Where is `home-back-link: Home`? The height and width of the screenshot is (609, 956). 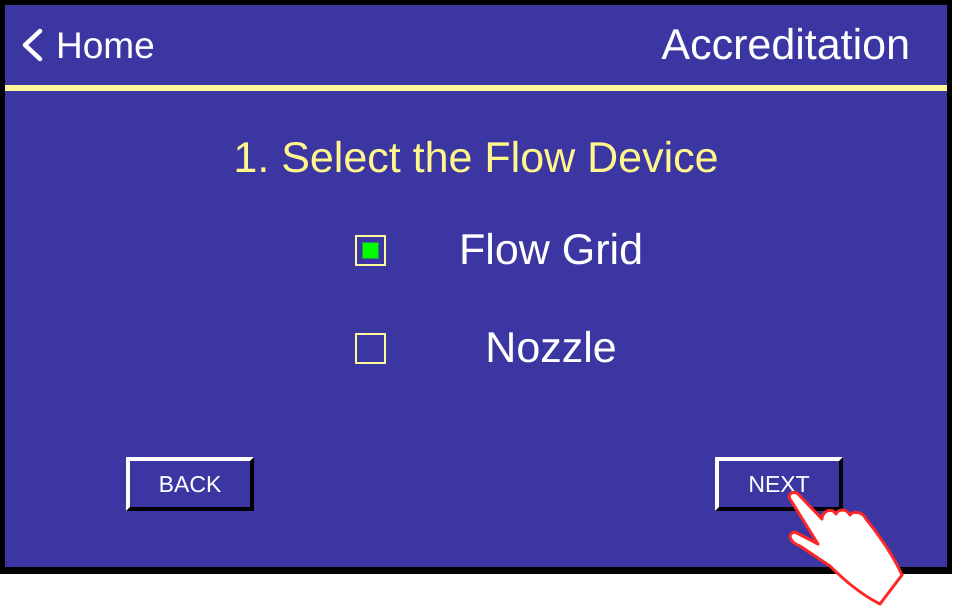
home-back-link: Home is located at coordinates (88, 45).